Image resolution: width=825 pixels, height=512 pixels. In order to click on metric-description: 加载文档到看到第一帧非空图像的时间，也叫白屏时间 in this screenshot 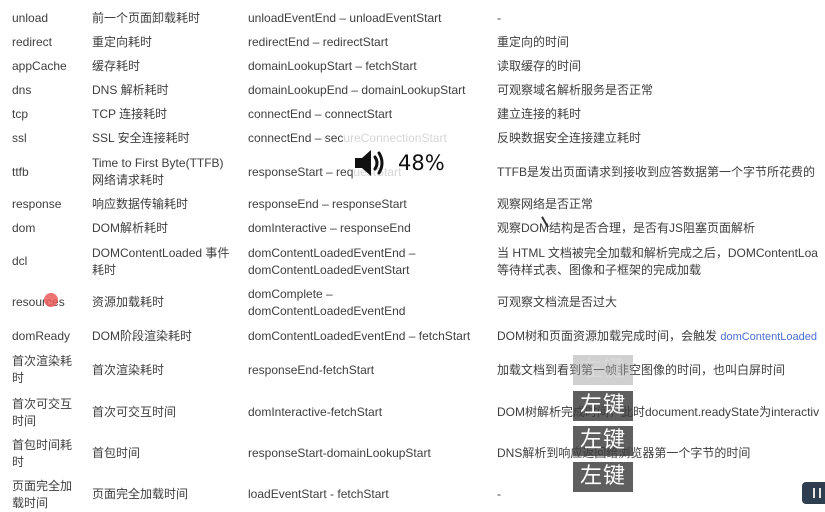, I will do `click(641, 370)`.